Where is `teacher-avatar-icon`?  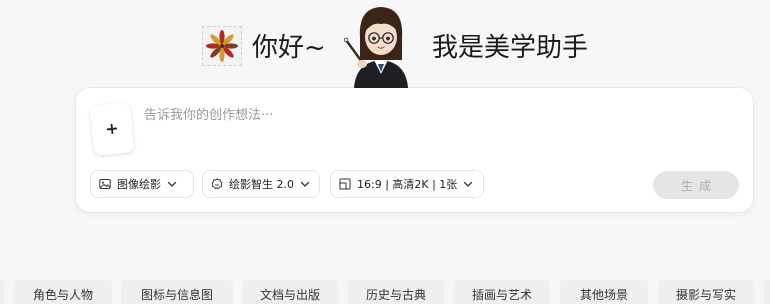 teacher-avatar-icon is located at coordinates (375, 47).